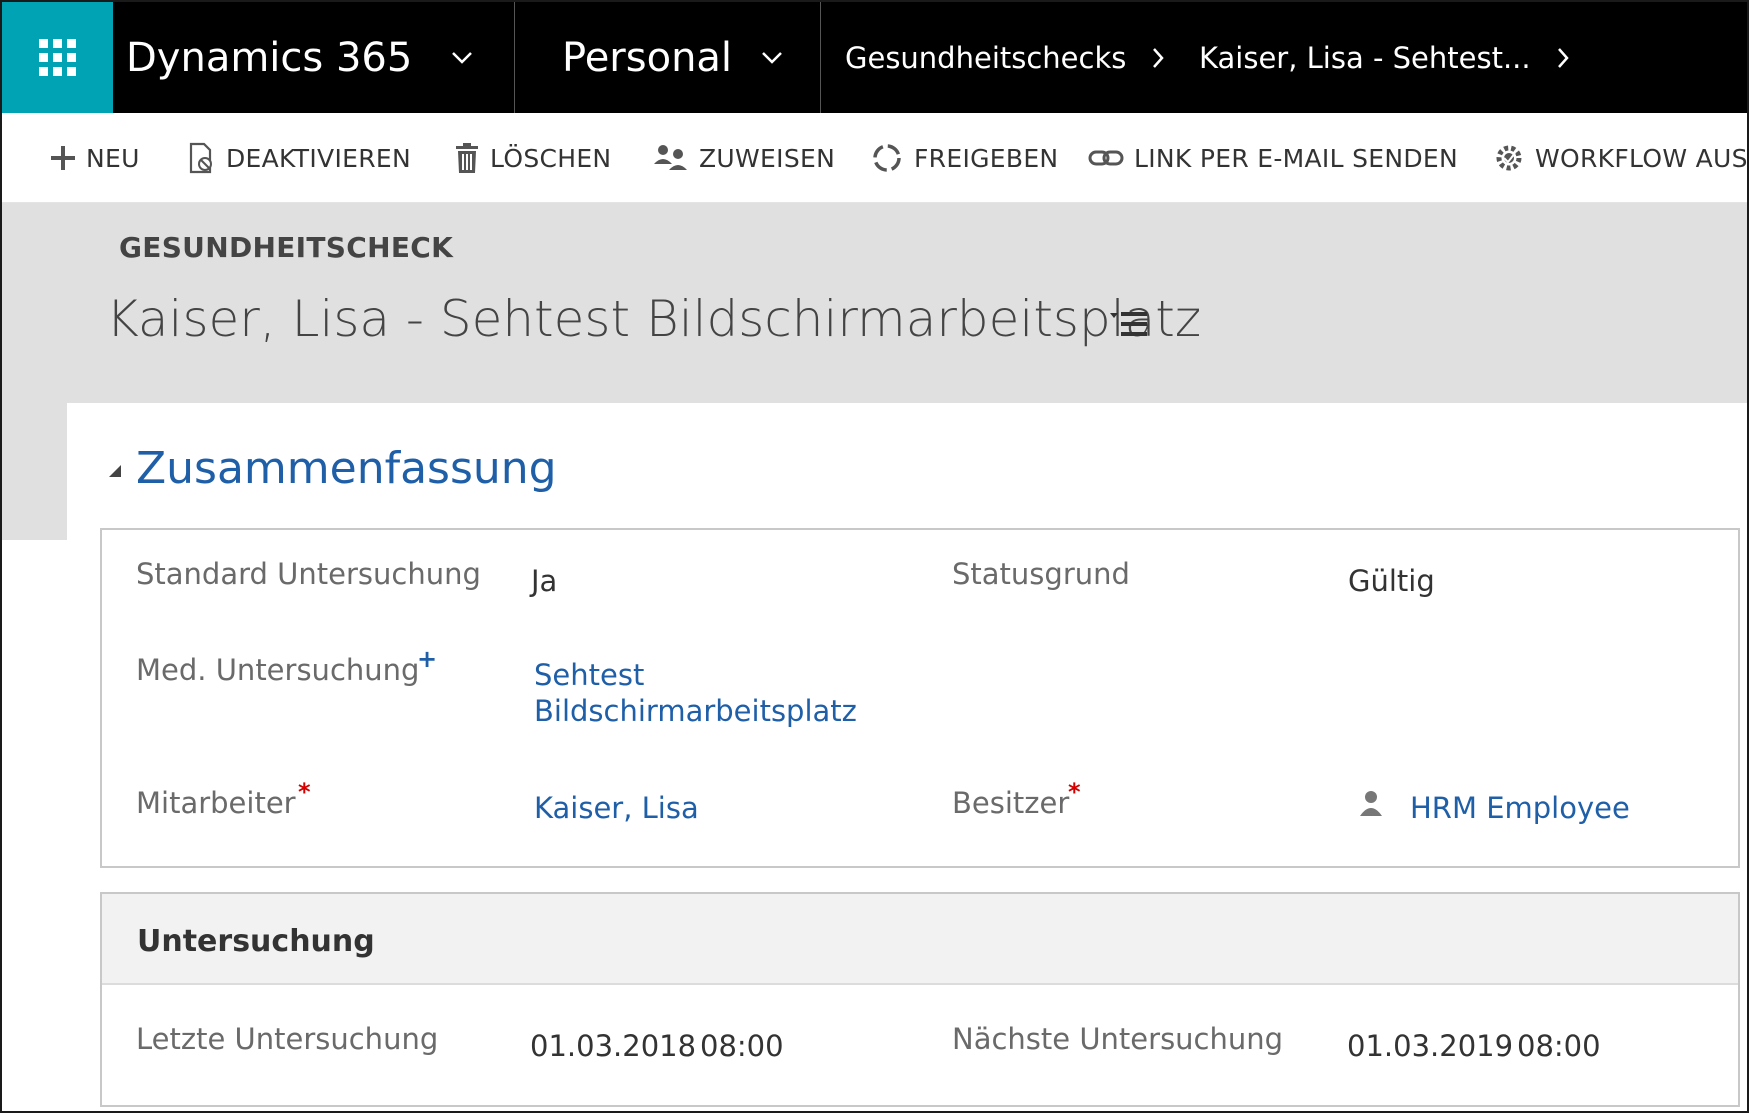  What do you see at coordinates (589, 675) in the screenshot?
I see `med-exam-link: Sehtest` at bounding box center [589, 675].